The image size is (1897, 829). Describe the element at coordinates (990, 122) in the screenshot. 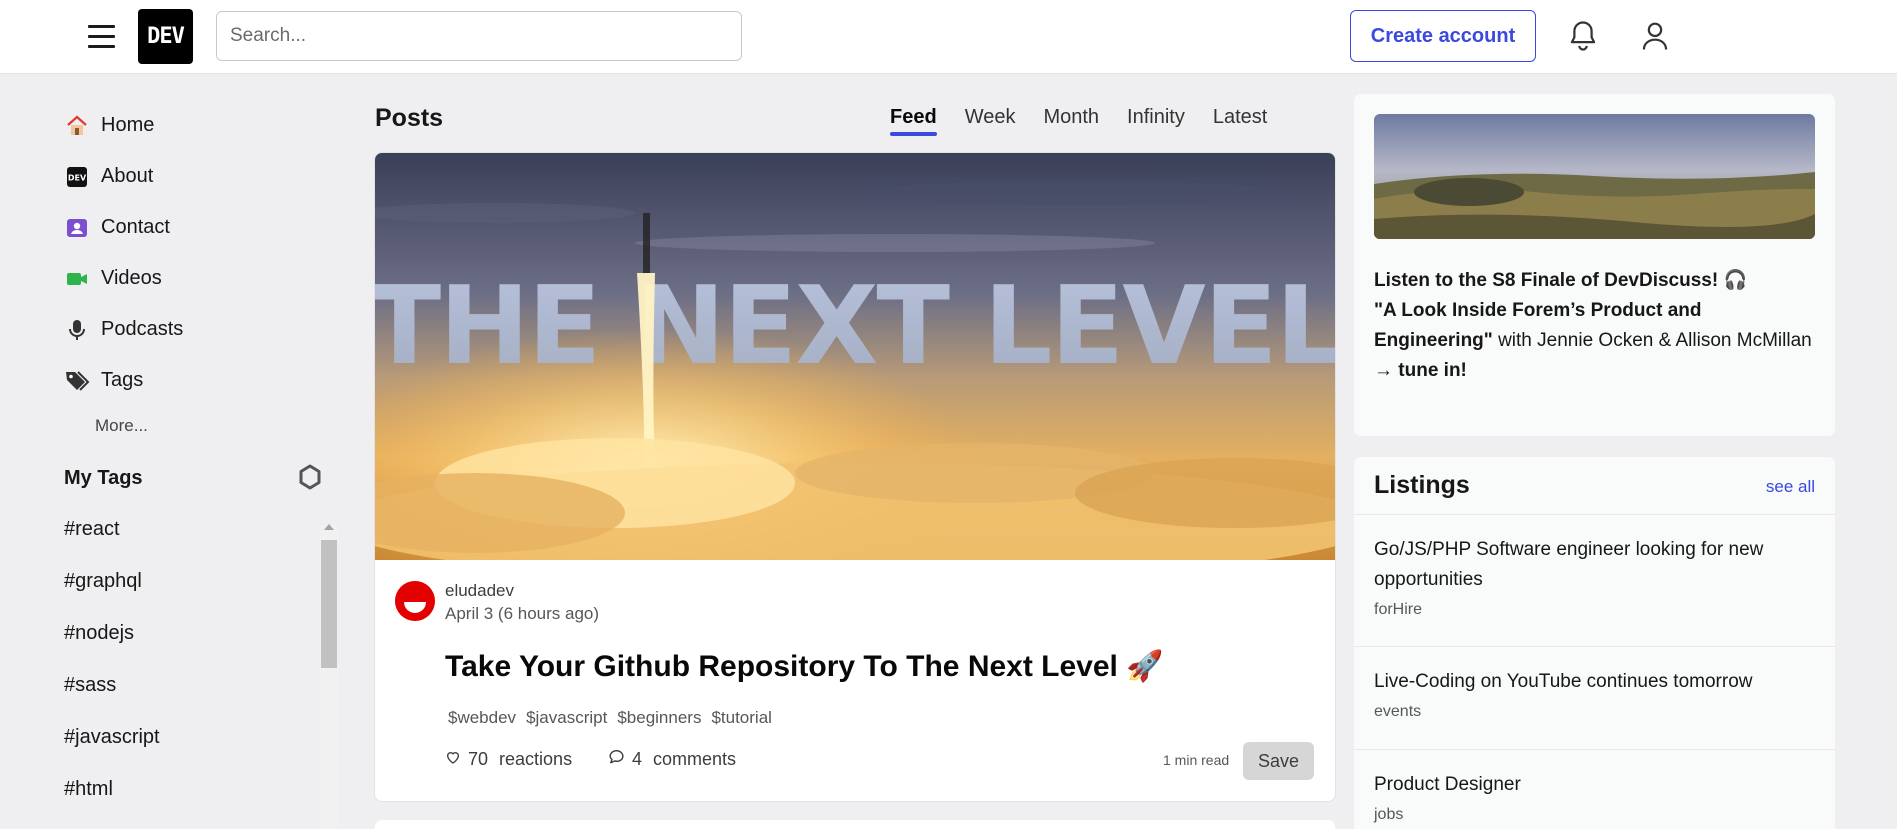

I see `tab-week: Week` at that location.